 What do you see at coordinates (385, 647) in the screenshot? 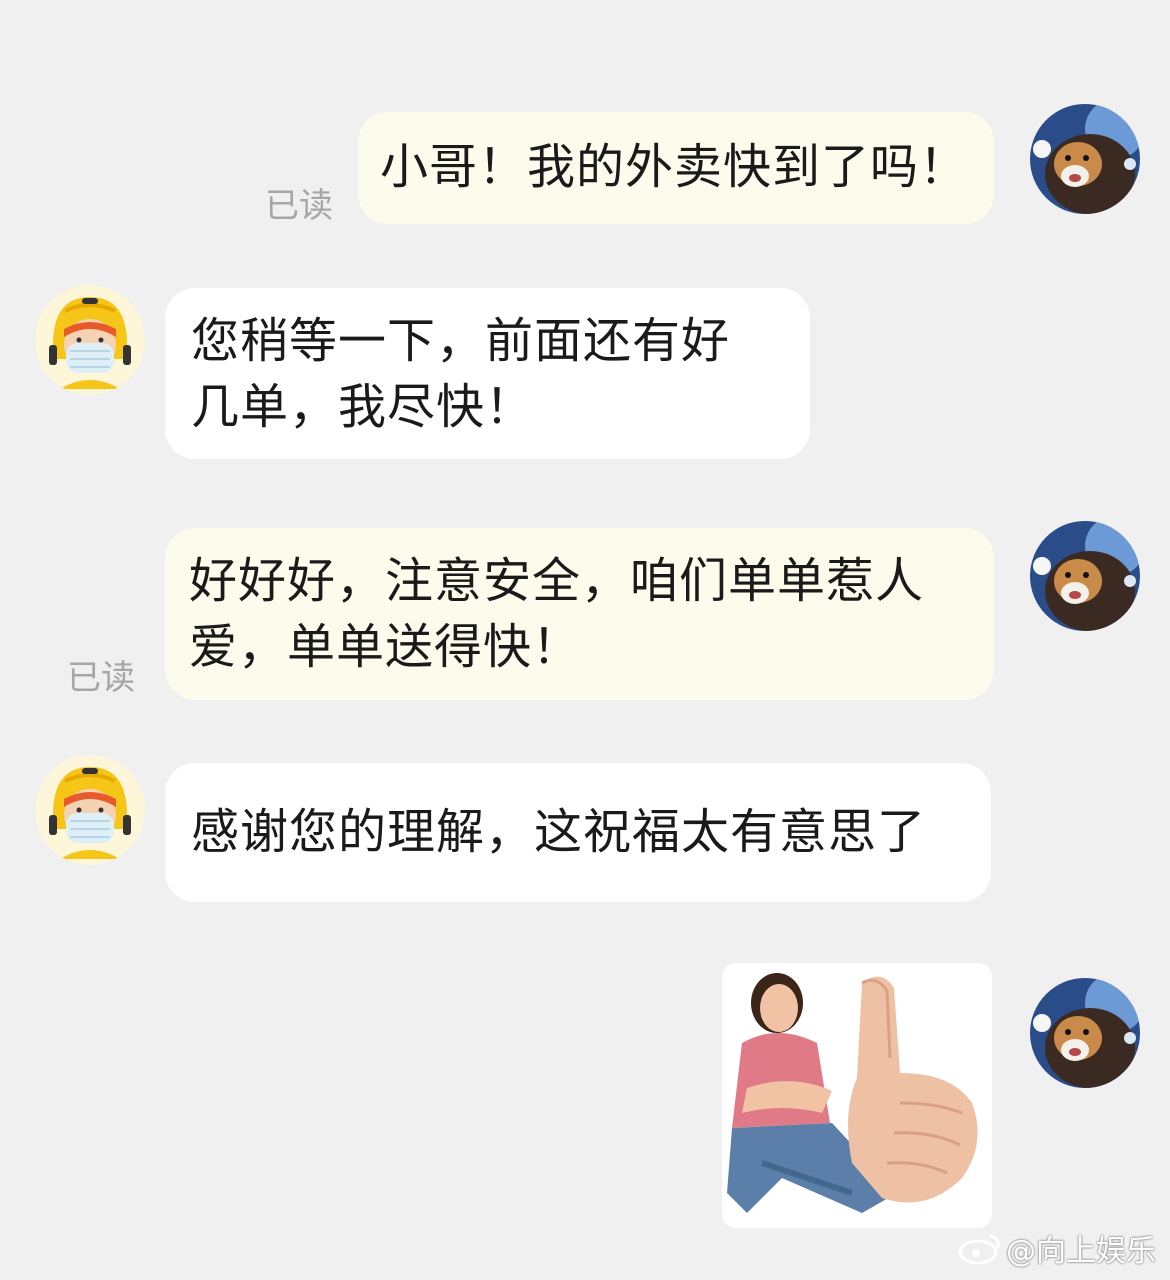
I see `message-text-line: 爱，单单送得快！` at bounding box center [385, 647].